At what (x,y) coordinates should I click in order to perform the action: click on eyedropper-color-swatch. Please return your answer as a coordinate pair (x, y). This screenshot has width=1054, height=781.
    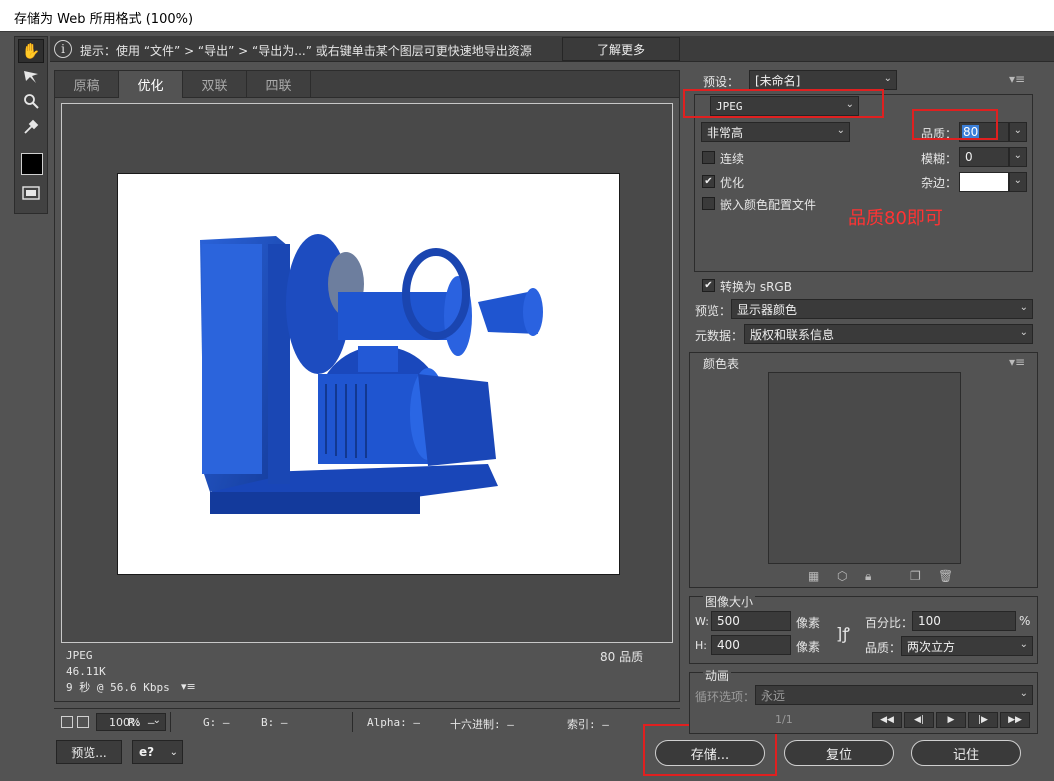
    Looking at the image, I should click on (32, 164).